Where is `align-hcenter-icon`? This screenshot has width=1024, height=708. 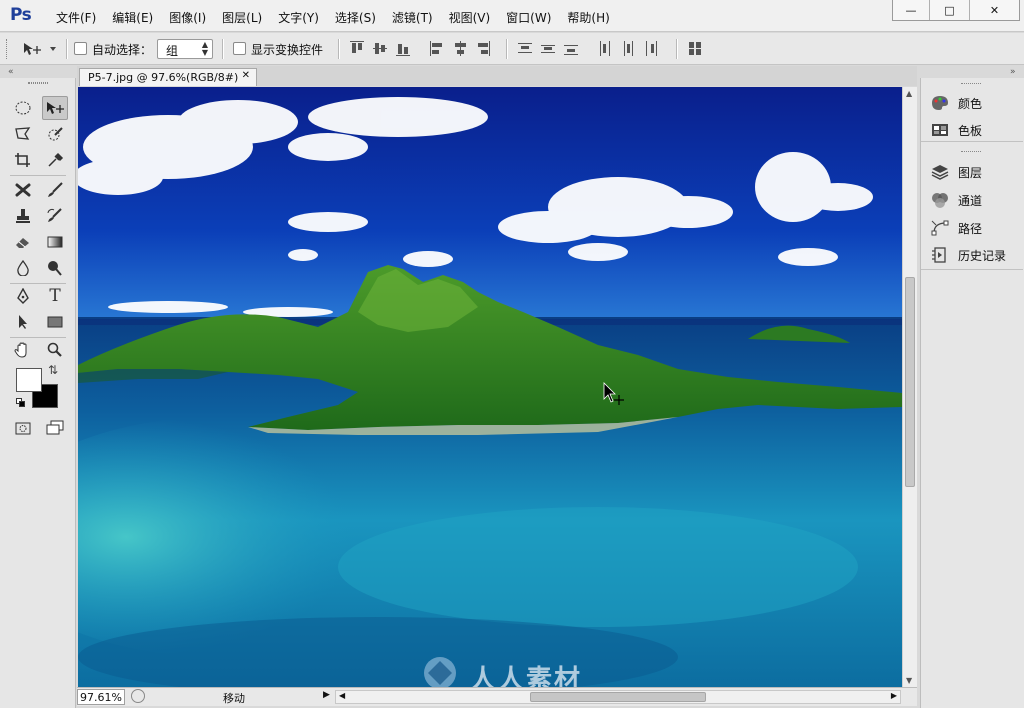 align-hcenter-icon is located at coordinates (460, 49).